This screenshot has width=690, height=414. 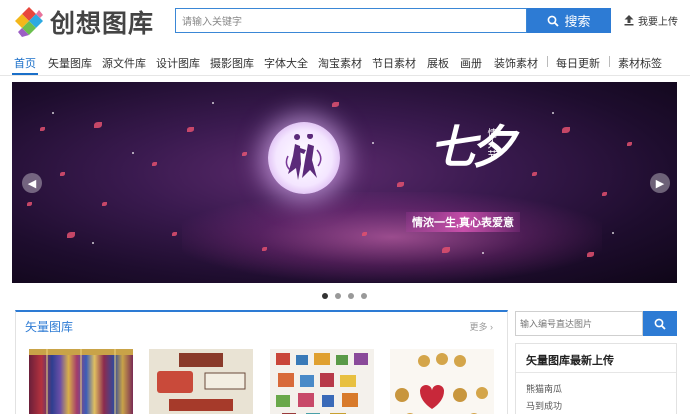 What do you see at coordinates (124, 63) in the screenshot?
I see `nav-item-source: 源文件库` at bounding box center [124, 63].